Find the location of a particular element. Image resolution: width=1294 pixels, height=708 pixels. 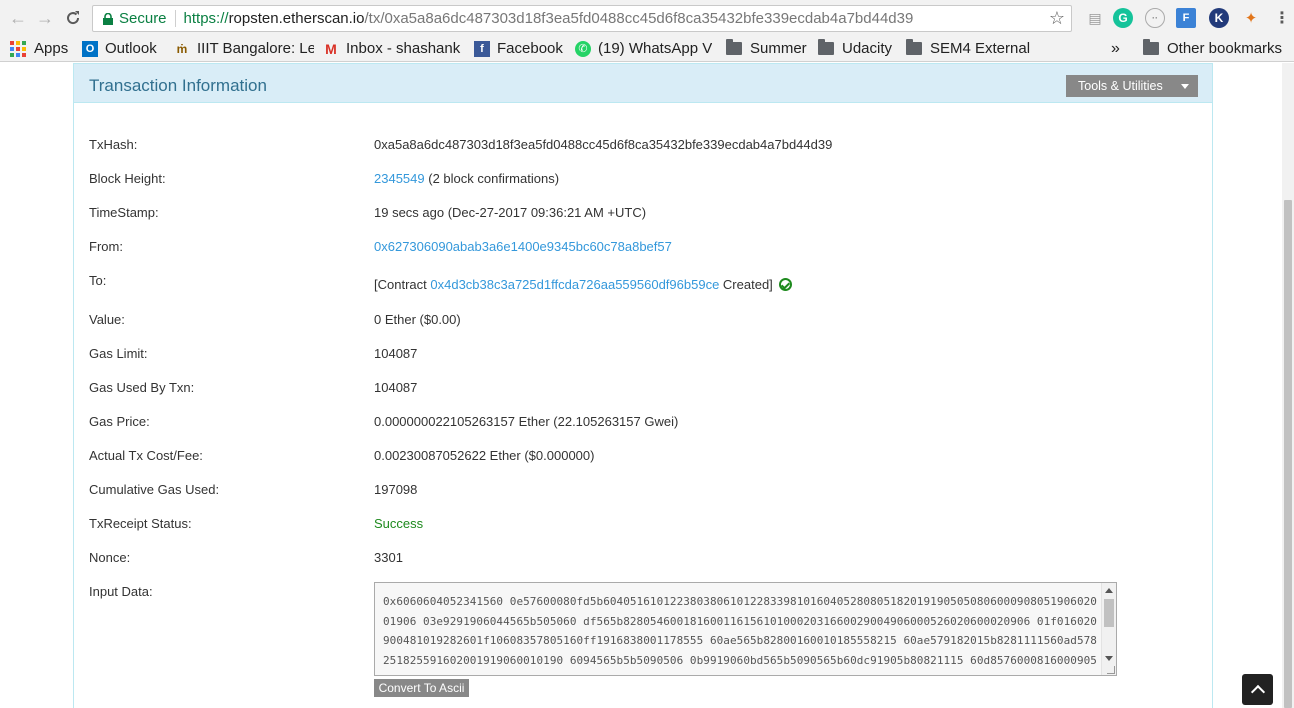

bookmark-whatsapp: ✆ (19) WhatsApp V is located at coordinates (643, 49).